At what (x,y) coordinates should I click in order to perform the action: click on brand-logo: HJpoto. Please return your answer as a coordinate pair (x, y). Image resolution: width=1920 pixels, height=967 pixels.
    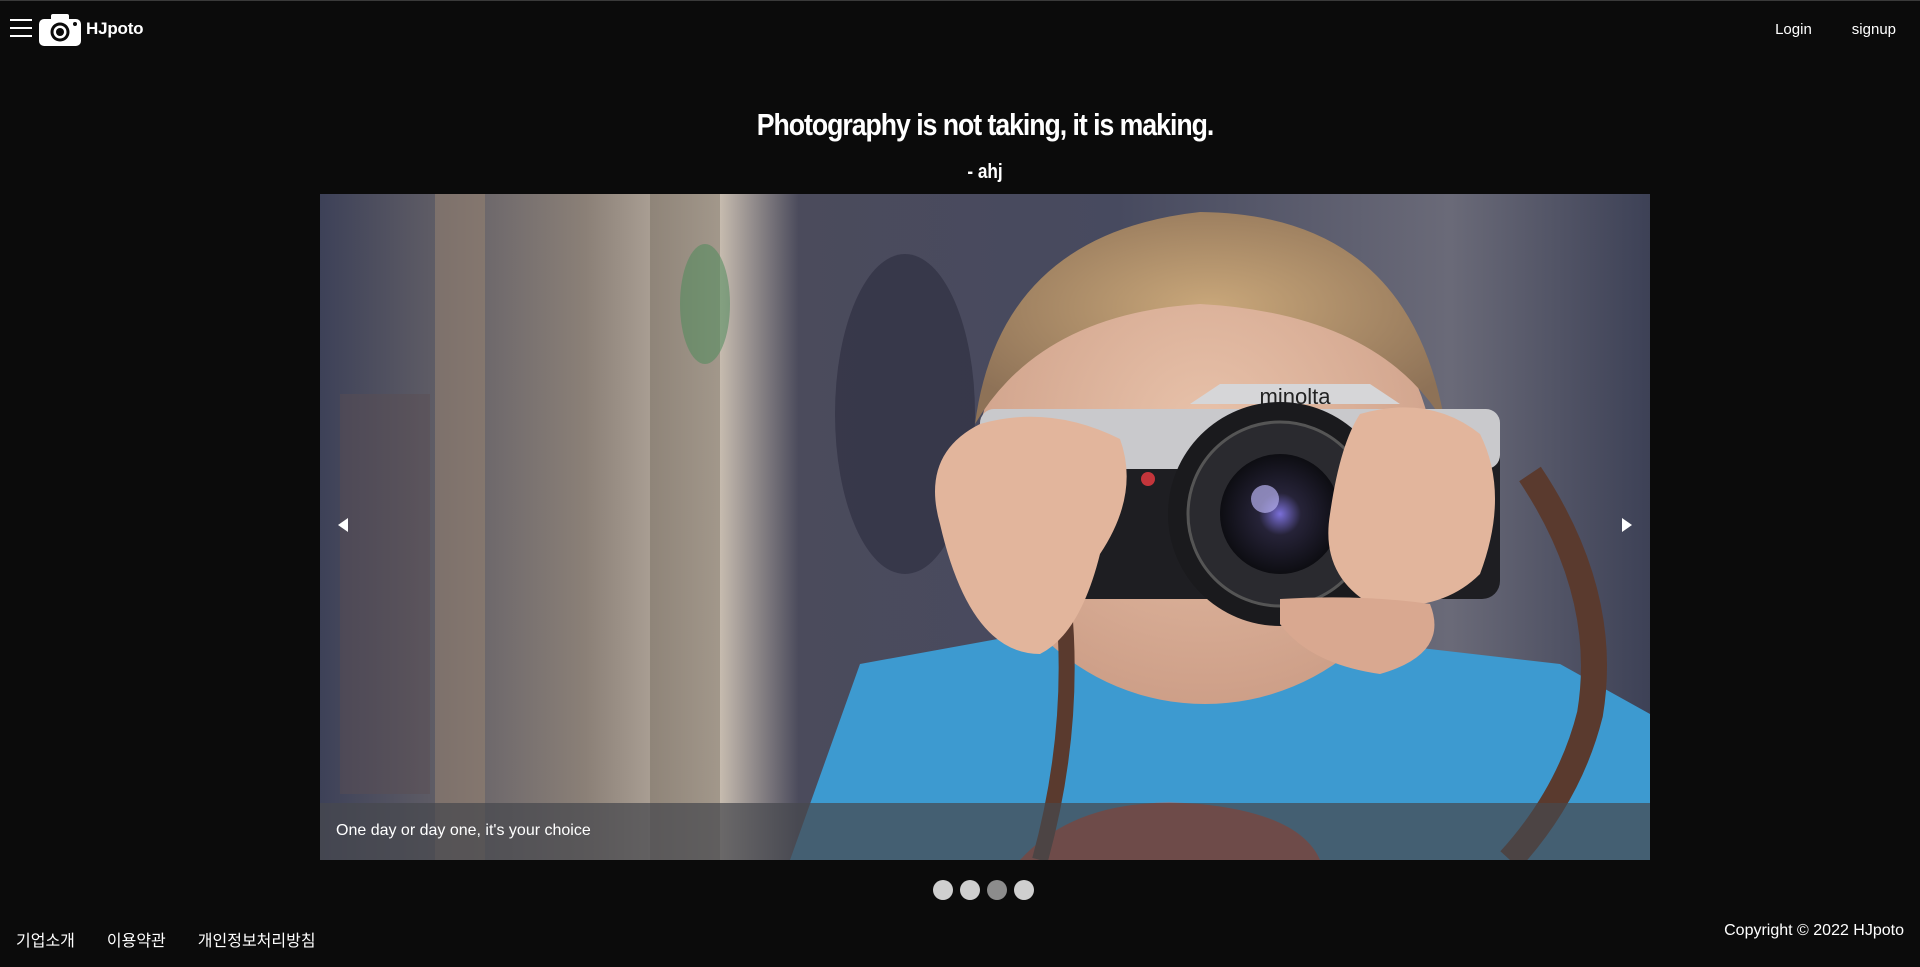
    Looking at the image, I should click on (91, 29).